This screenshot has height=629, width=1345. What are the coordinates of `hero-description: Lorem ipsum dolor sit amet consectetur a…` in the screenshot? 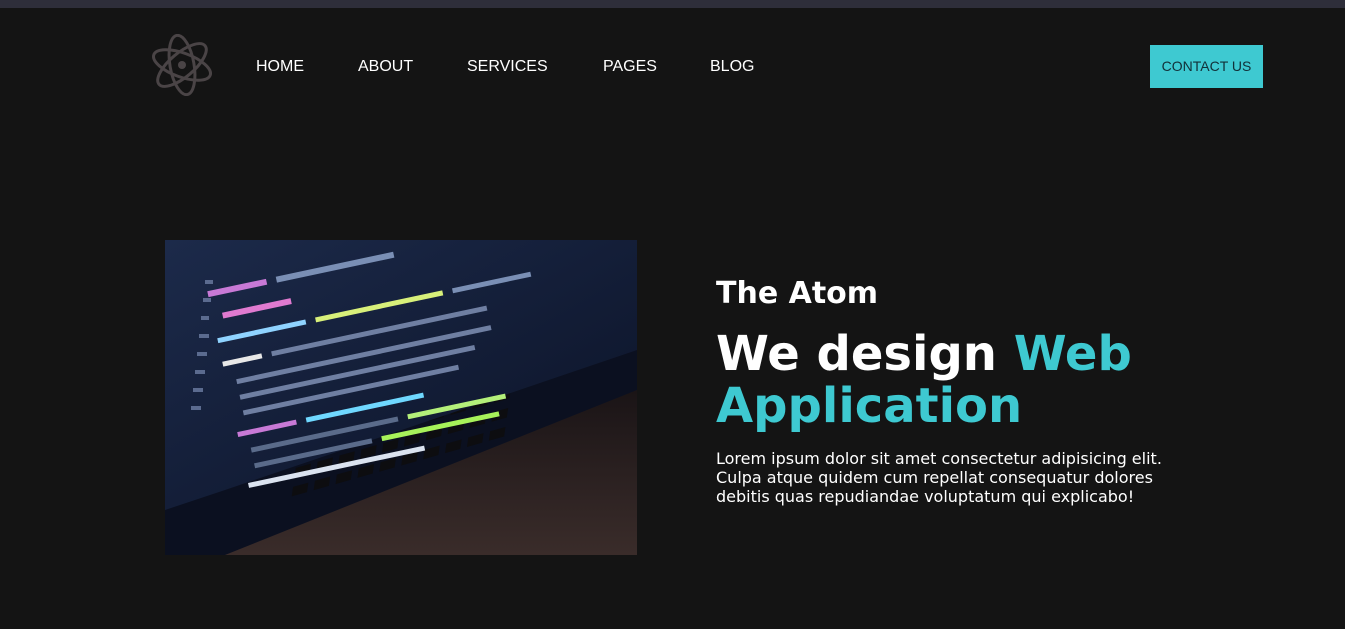 It's located at (939, 477).